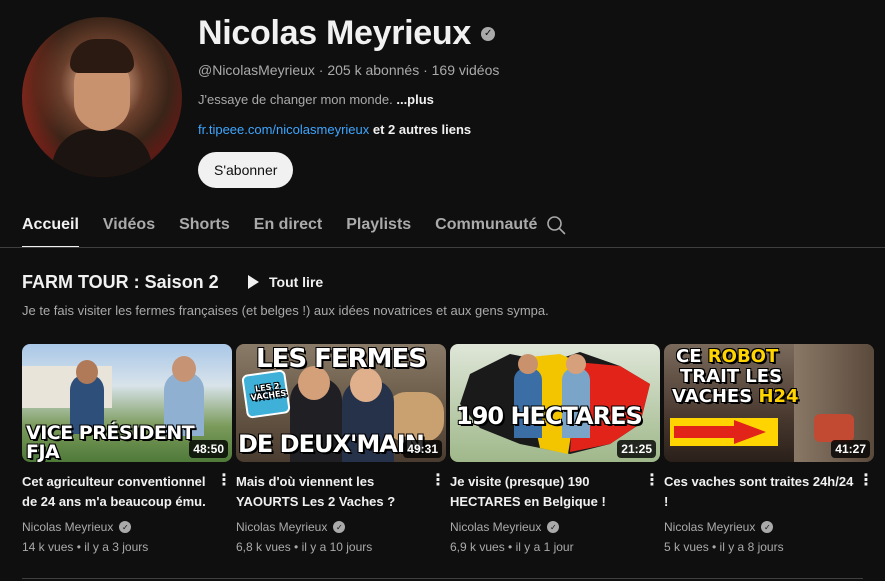 The image size is (885, 581). Describe the element at coordinates (331, 444) in the screenshot. I see `thumbnail-text-bottom: DE DEUX'MAIN` at that location.